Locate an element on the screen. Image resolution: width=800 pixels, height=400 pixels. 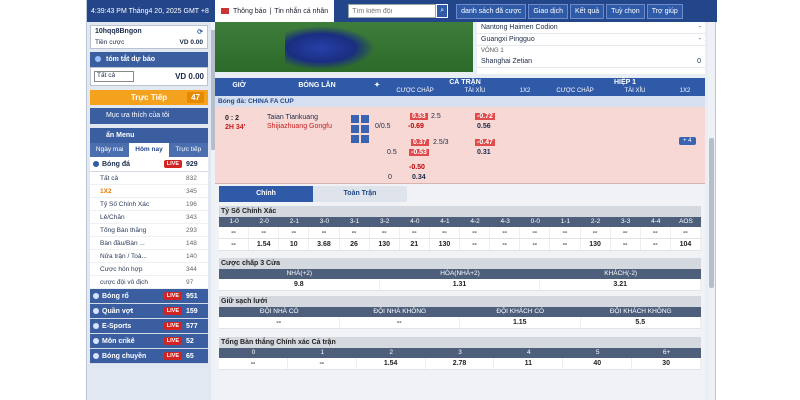
main-scrollbar is located at coordinates (711, 211).